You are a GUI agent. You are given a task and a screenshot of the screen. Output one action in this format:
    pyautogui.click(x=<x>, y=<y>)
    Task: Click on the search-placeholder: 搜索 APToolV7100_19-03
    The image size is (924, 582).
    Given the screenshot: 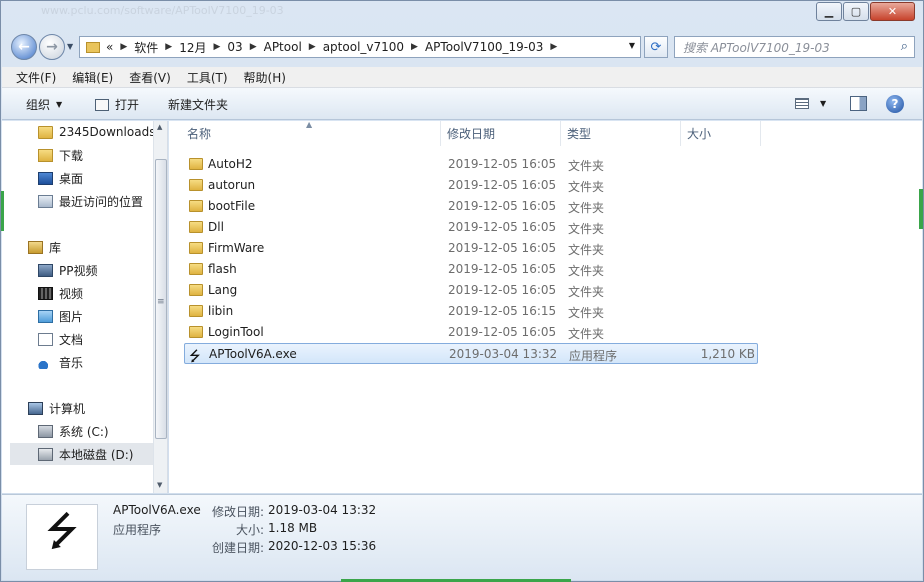 What is the action you would take?
    pyautogui.click(x=756, y=47)
    